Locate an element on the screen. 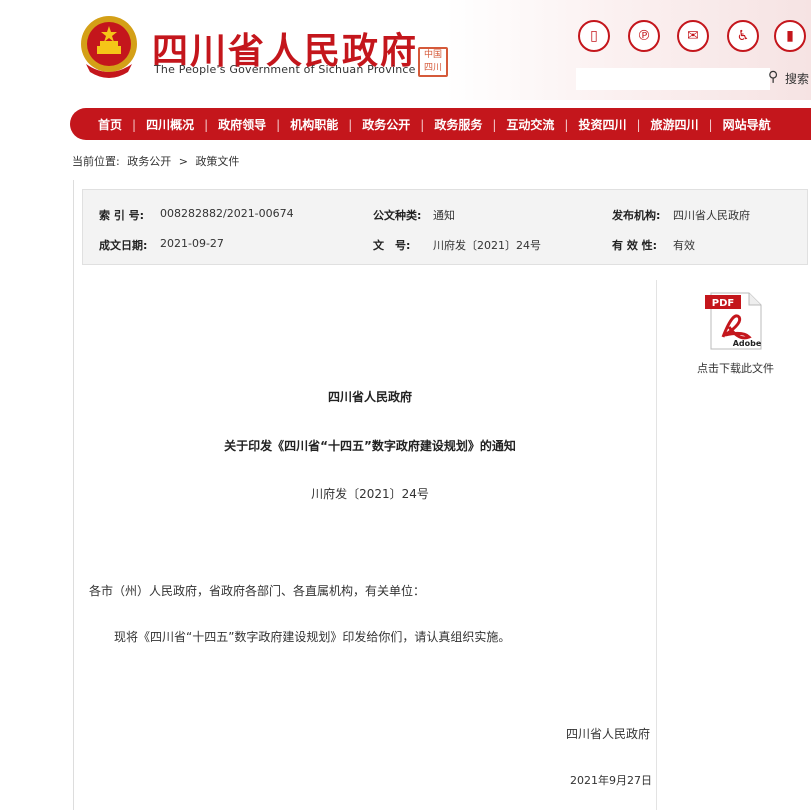  nav-item-sitemap: 网站导航 is located at coordinates (747, 124).